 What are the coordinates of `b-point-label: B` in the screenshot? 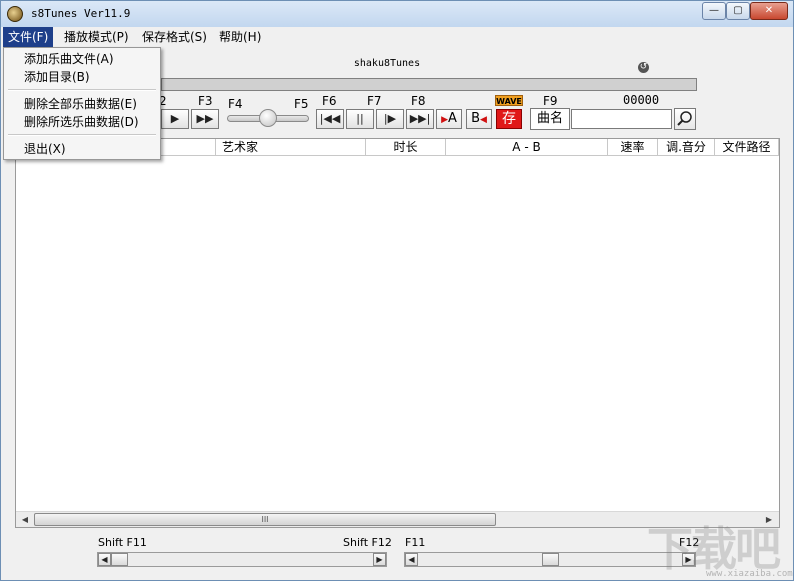 It's located at (475, 118).